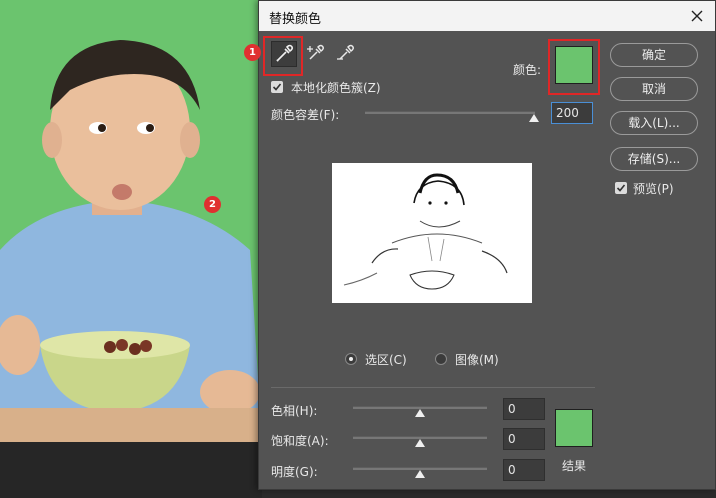 This screenshot has height=498, width=716. What do you see at coordinates (305, 115) in the screenshot?
I see `tolerance-label: 颜色容差(F):` at bounding box center [305, 115].